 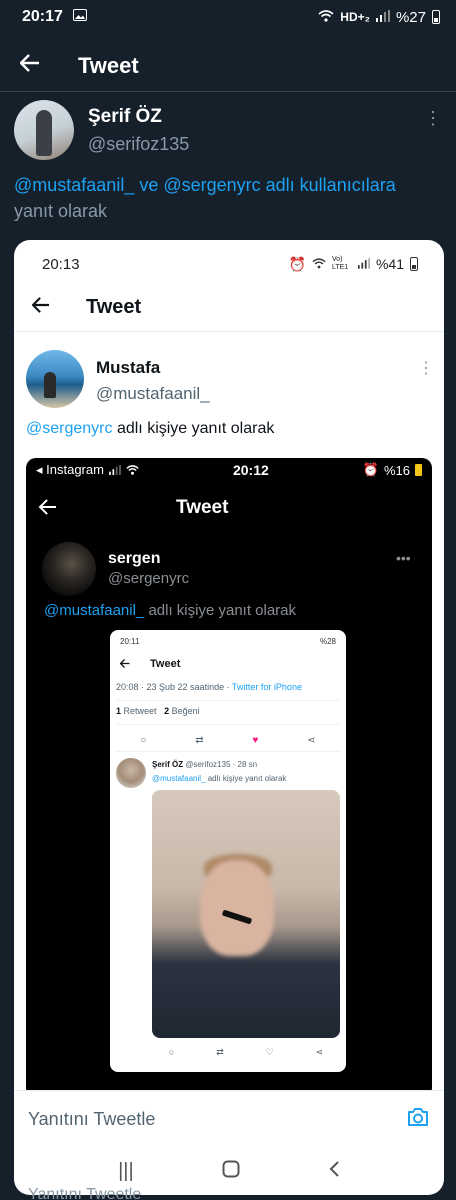 What do you see at coordinates (61, 264) in the screenshot?
I see `status-time: 20:13` at bounding box center [61, 264].